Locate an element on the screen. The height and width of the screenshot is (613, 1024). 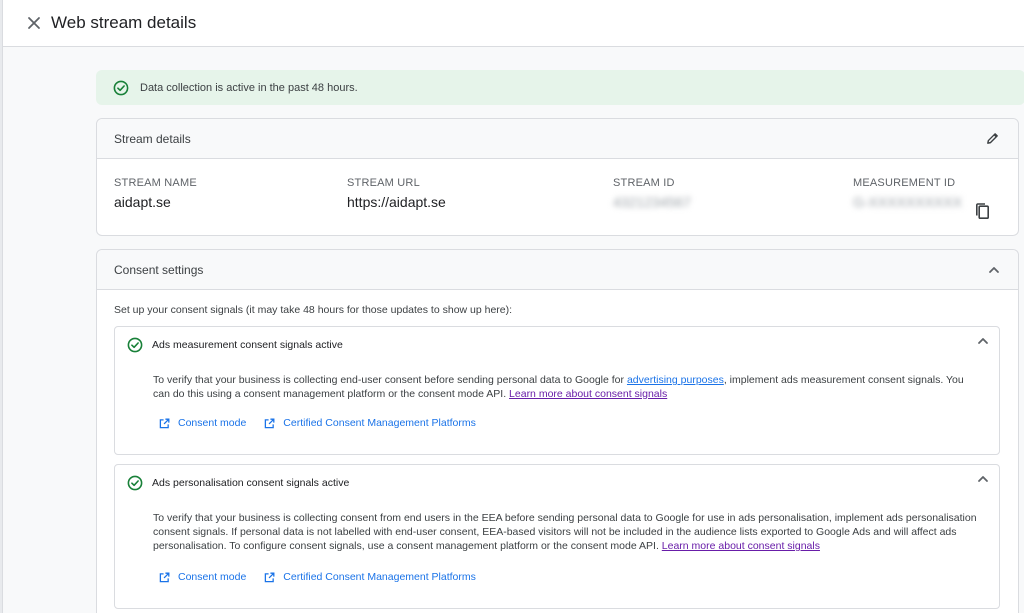
stream-url-value: https://aidapt.se is located at coordinates (396, 202).